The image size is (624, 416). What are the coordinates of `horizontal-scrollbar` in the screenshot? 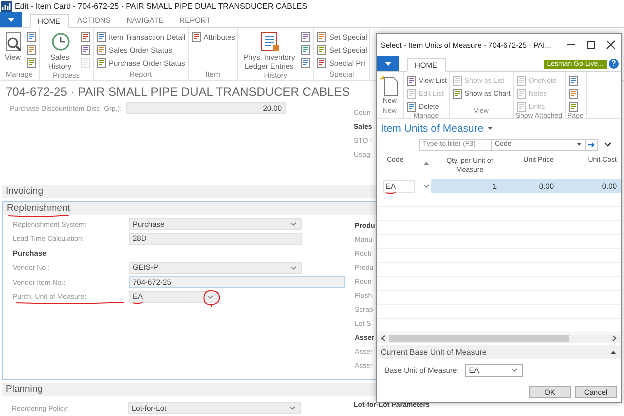 It's located at (499, 338).